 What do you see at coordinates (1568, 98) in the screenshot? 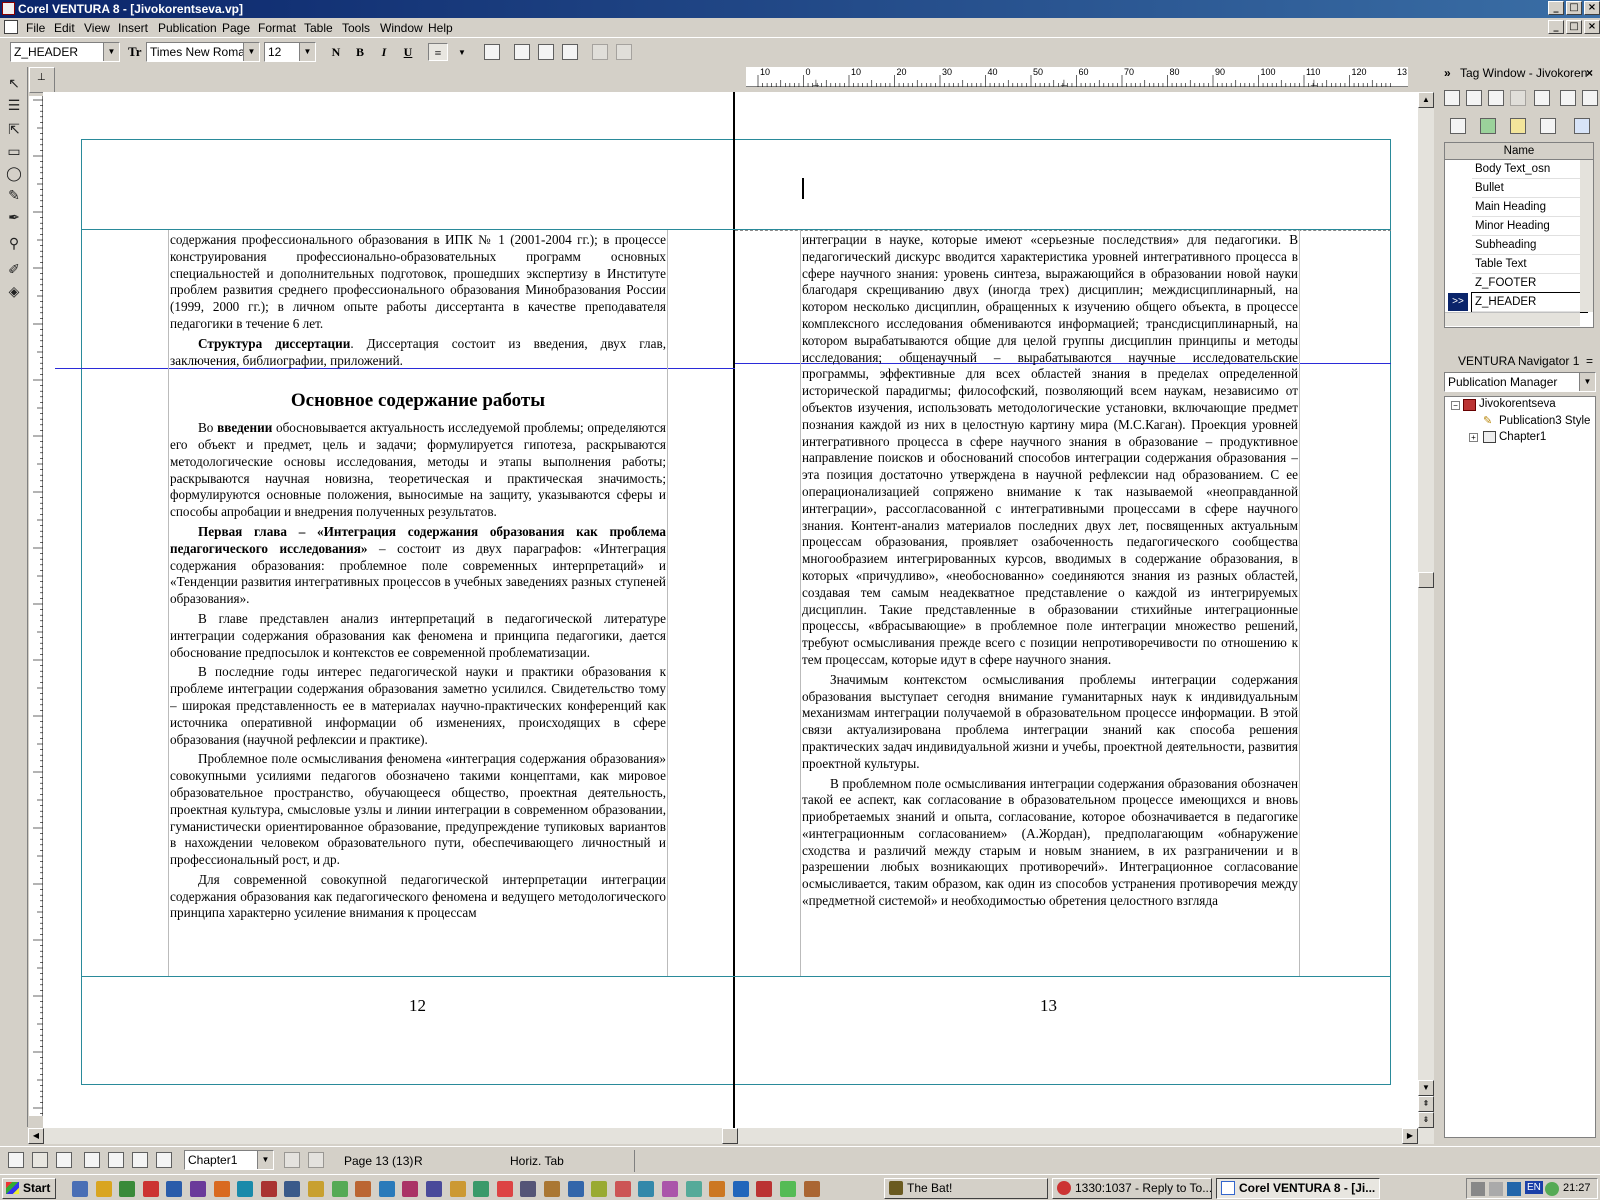
I see `cut-icon` at bounding box center [1568, 98].